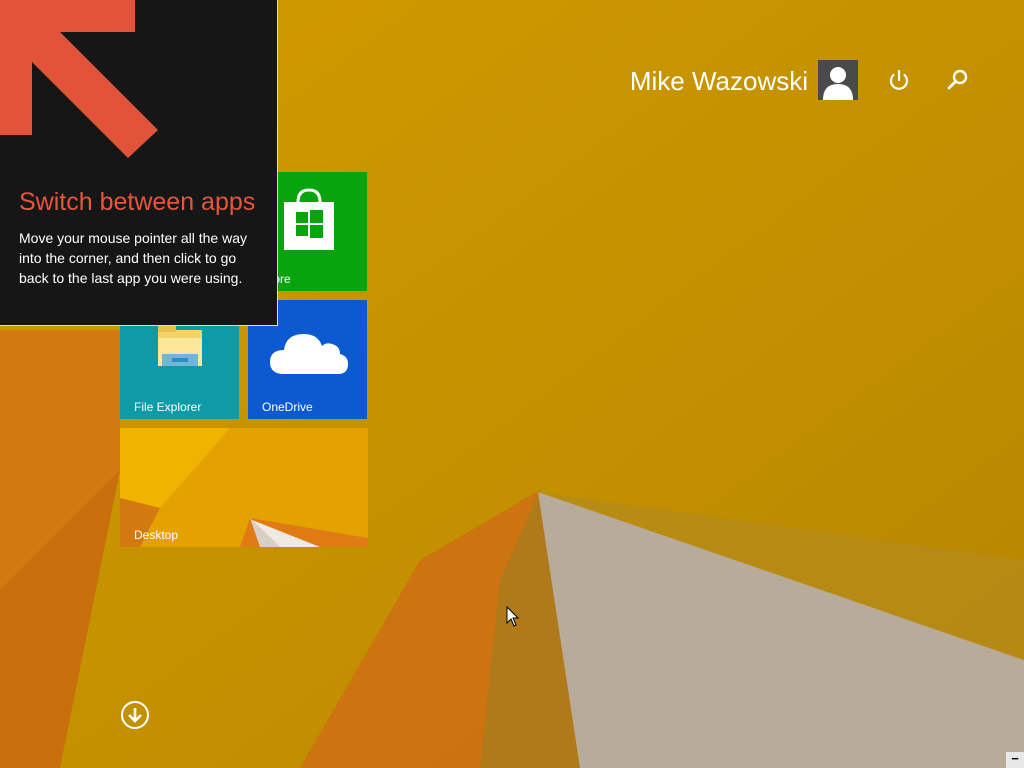  What do you see at coordinates (180, 346) in the screenshot?
I see `folder-icon` at bounding box center [180, 346].